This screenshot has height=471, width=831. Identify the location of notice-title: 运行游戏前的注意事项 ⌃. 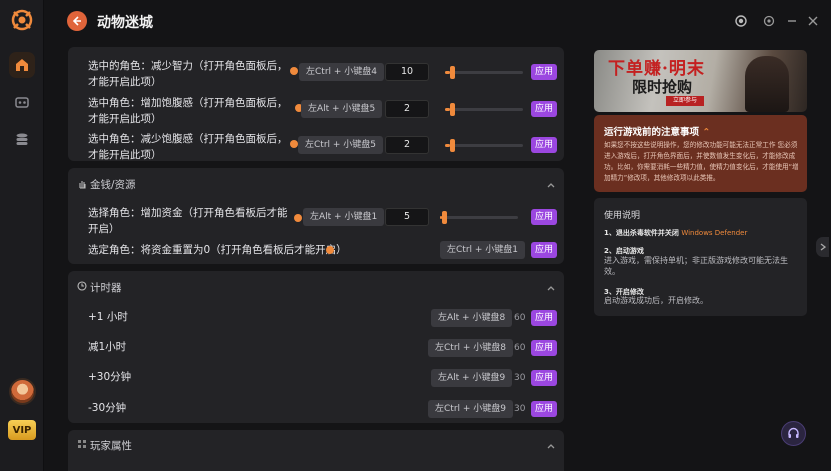
(657, 132).